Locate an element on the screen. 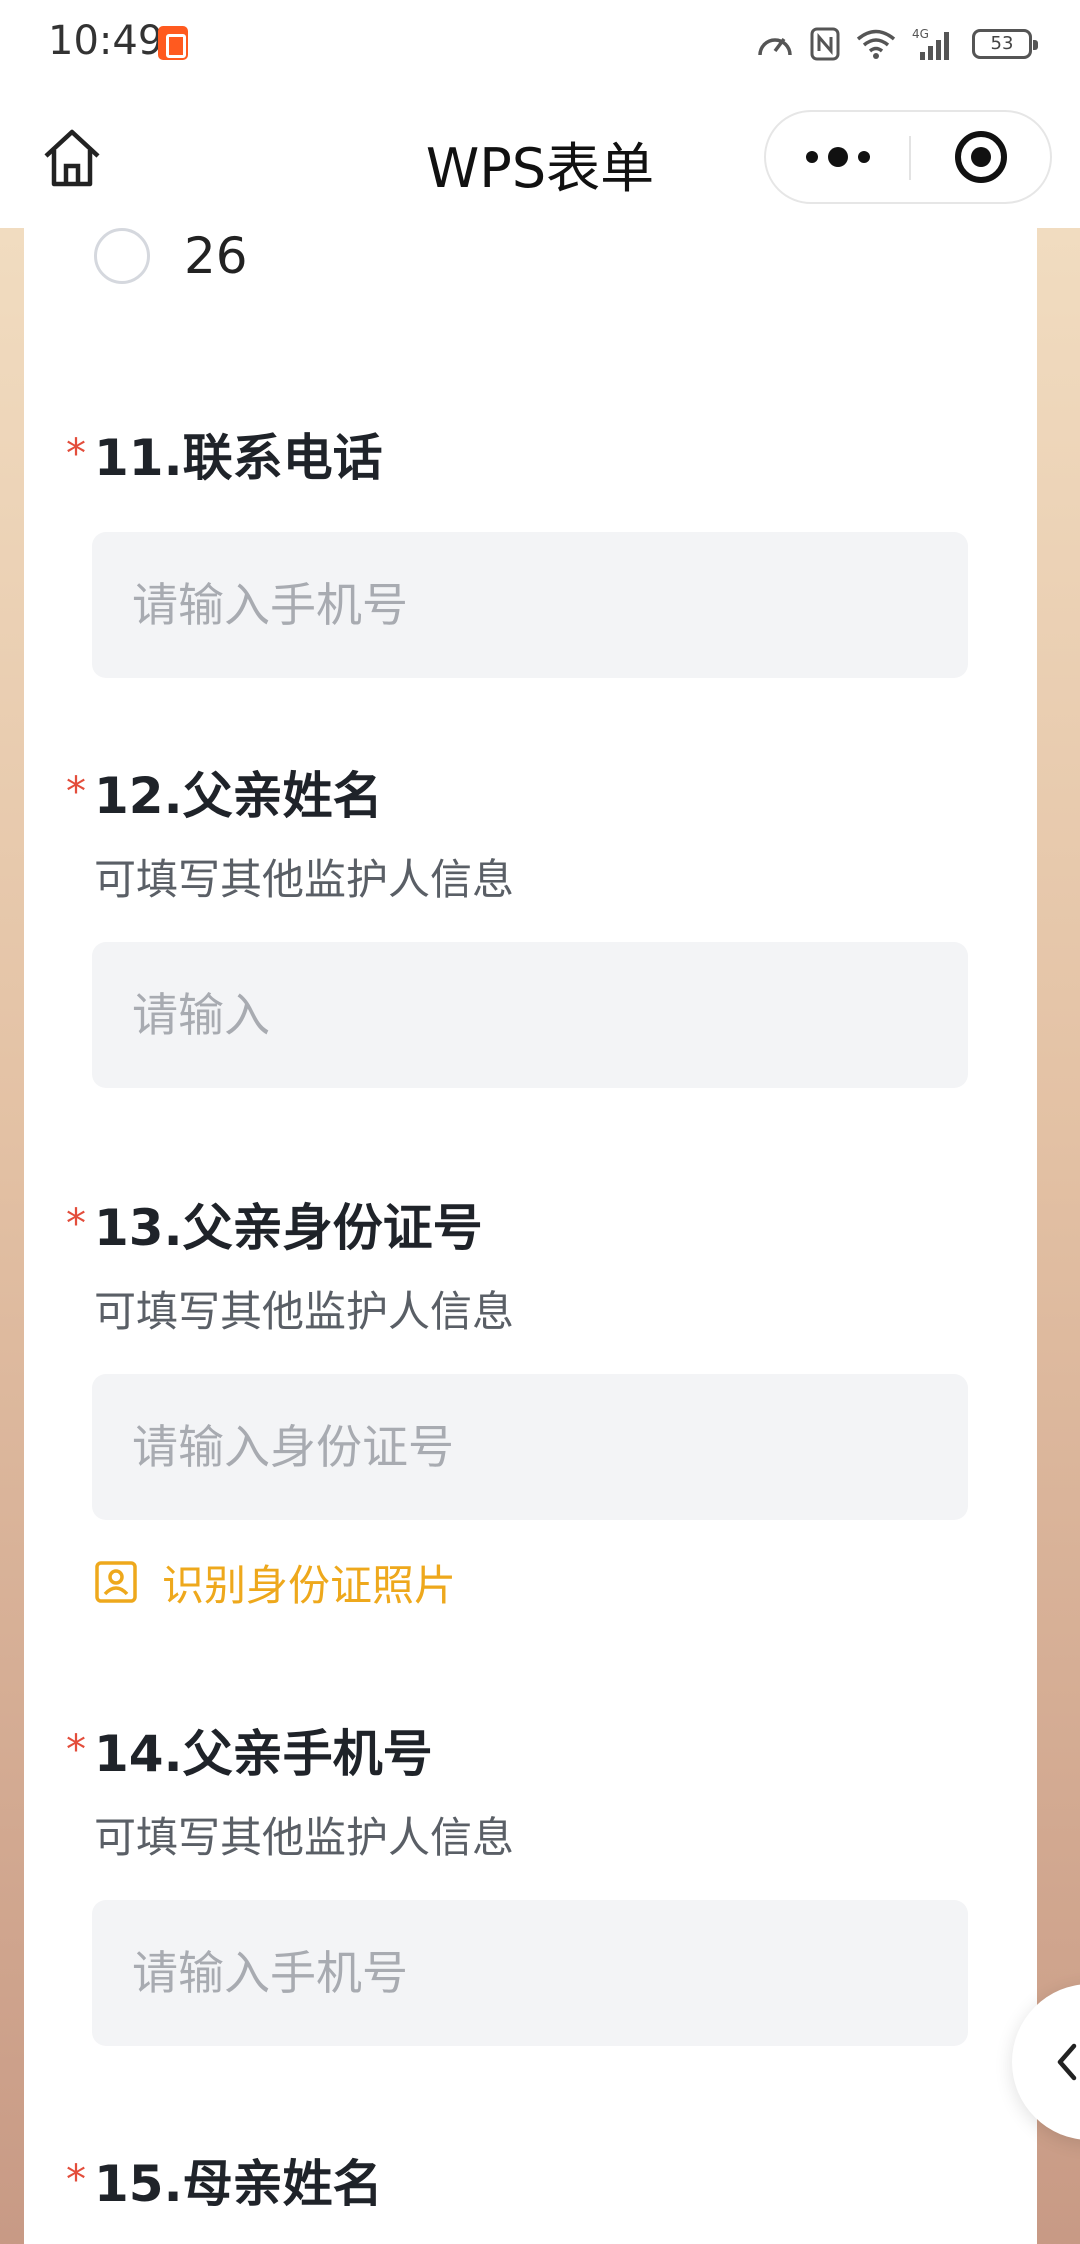  wifi-icon is located at coordinates (876, 44).